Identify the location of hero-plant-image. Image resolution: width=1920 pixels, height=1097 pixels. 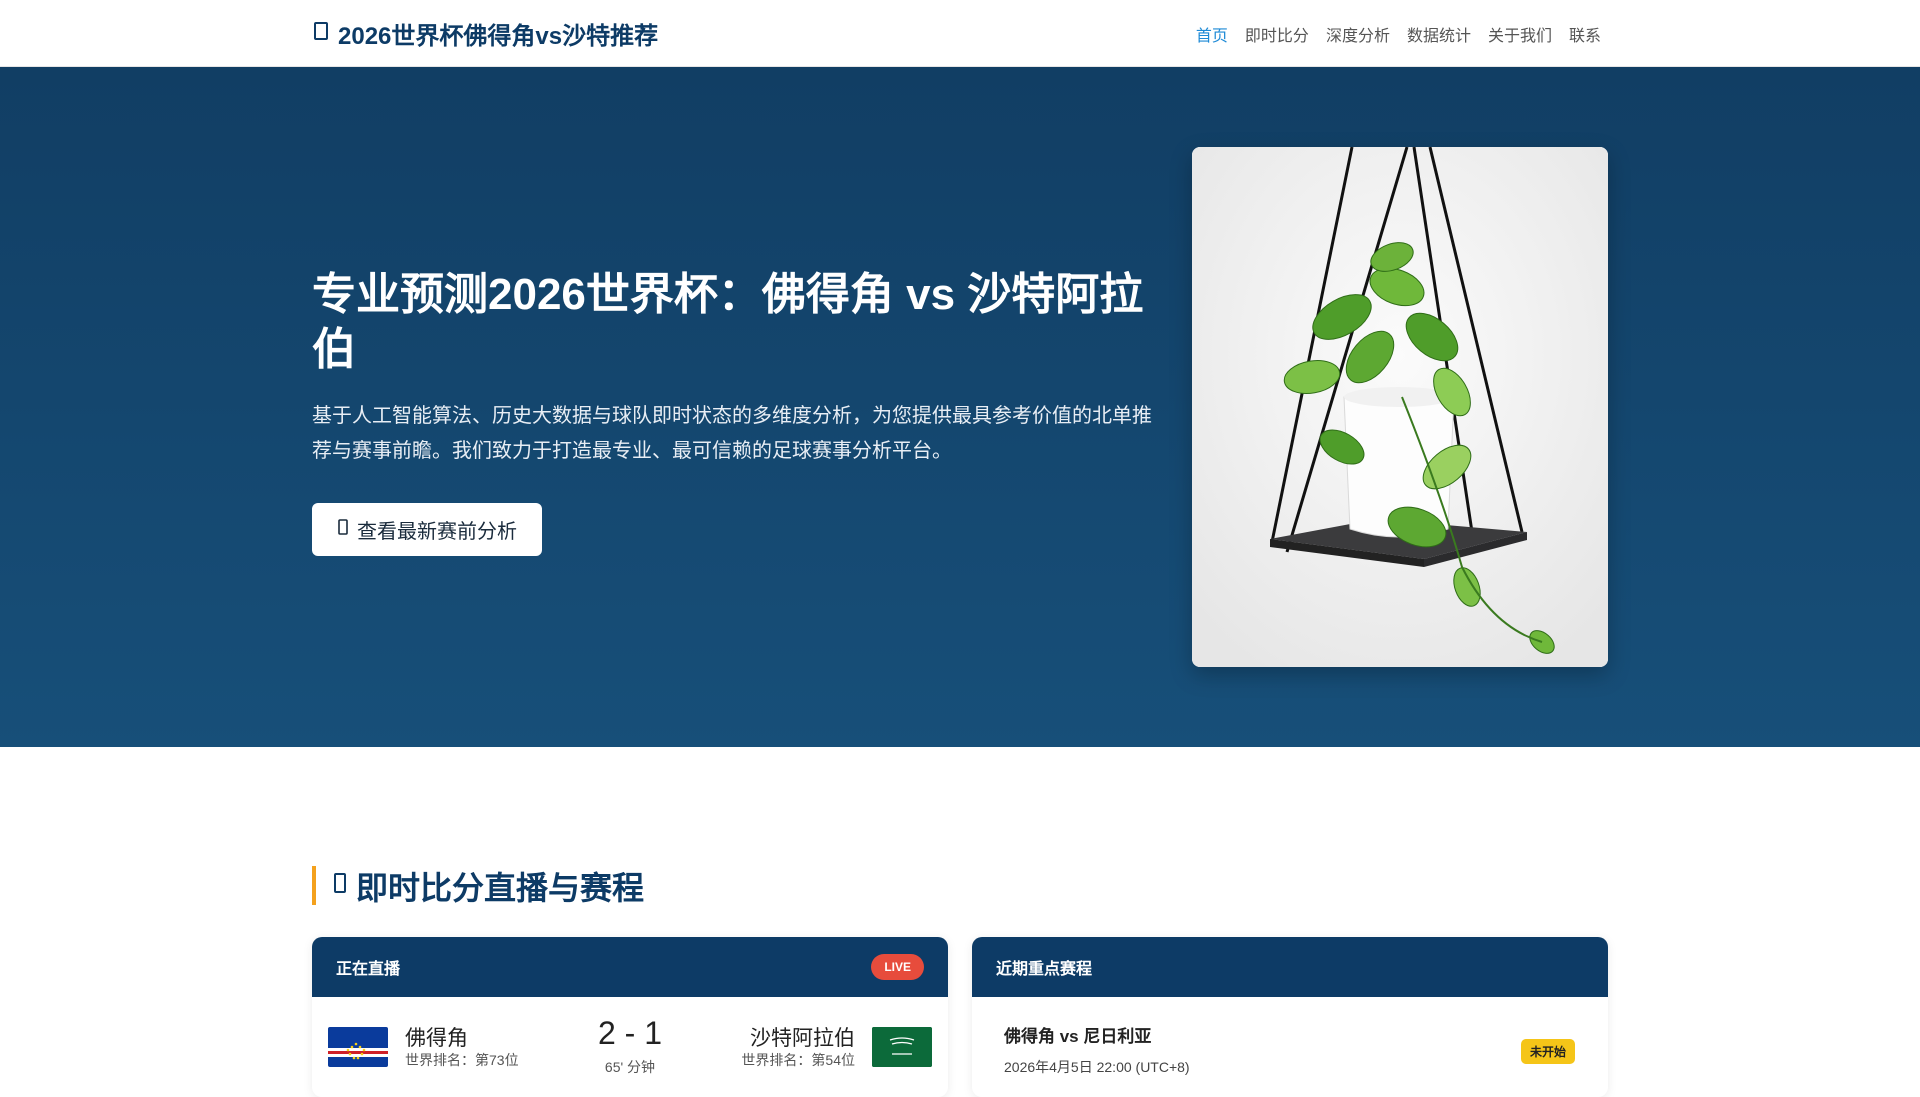
(1400, 407).